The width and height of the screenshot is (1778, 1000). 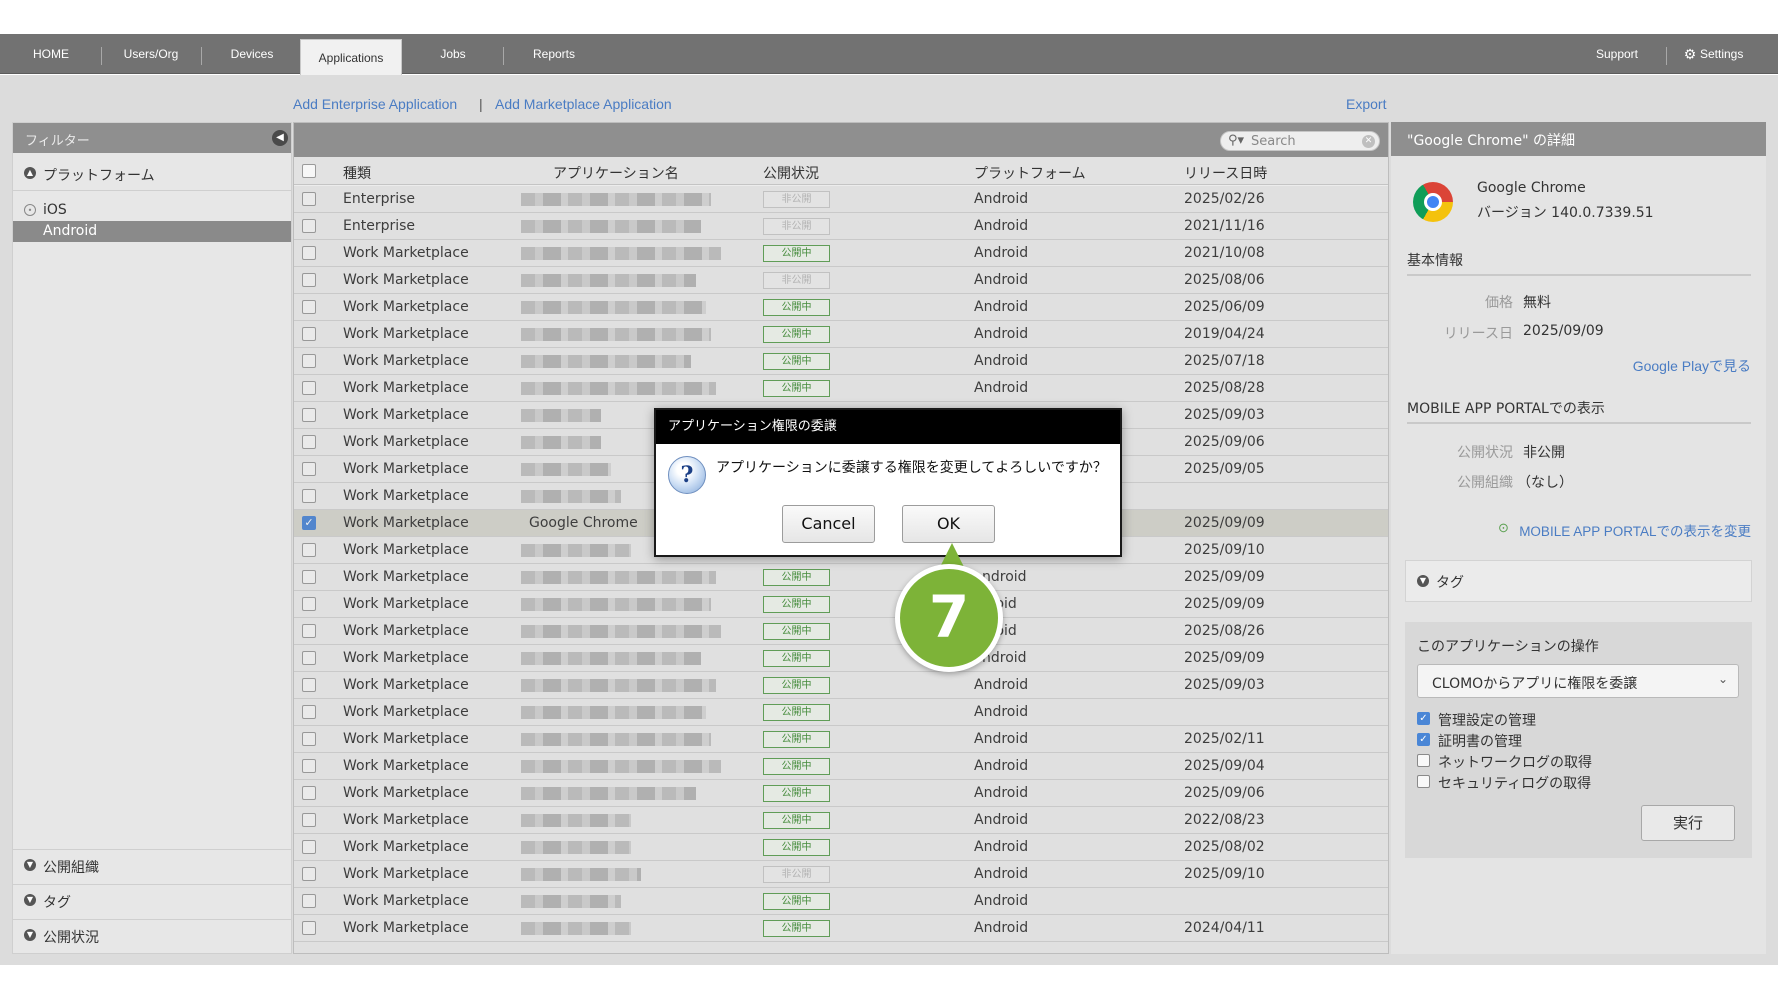 I want to click on filter-status-label: 公開状況, so click(x=71, y=938).